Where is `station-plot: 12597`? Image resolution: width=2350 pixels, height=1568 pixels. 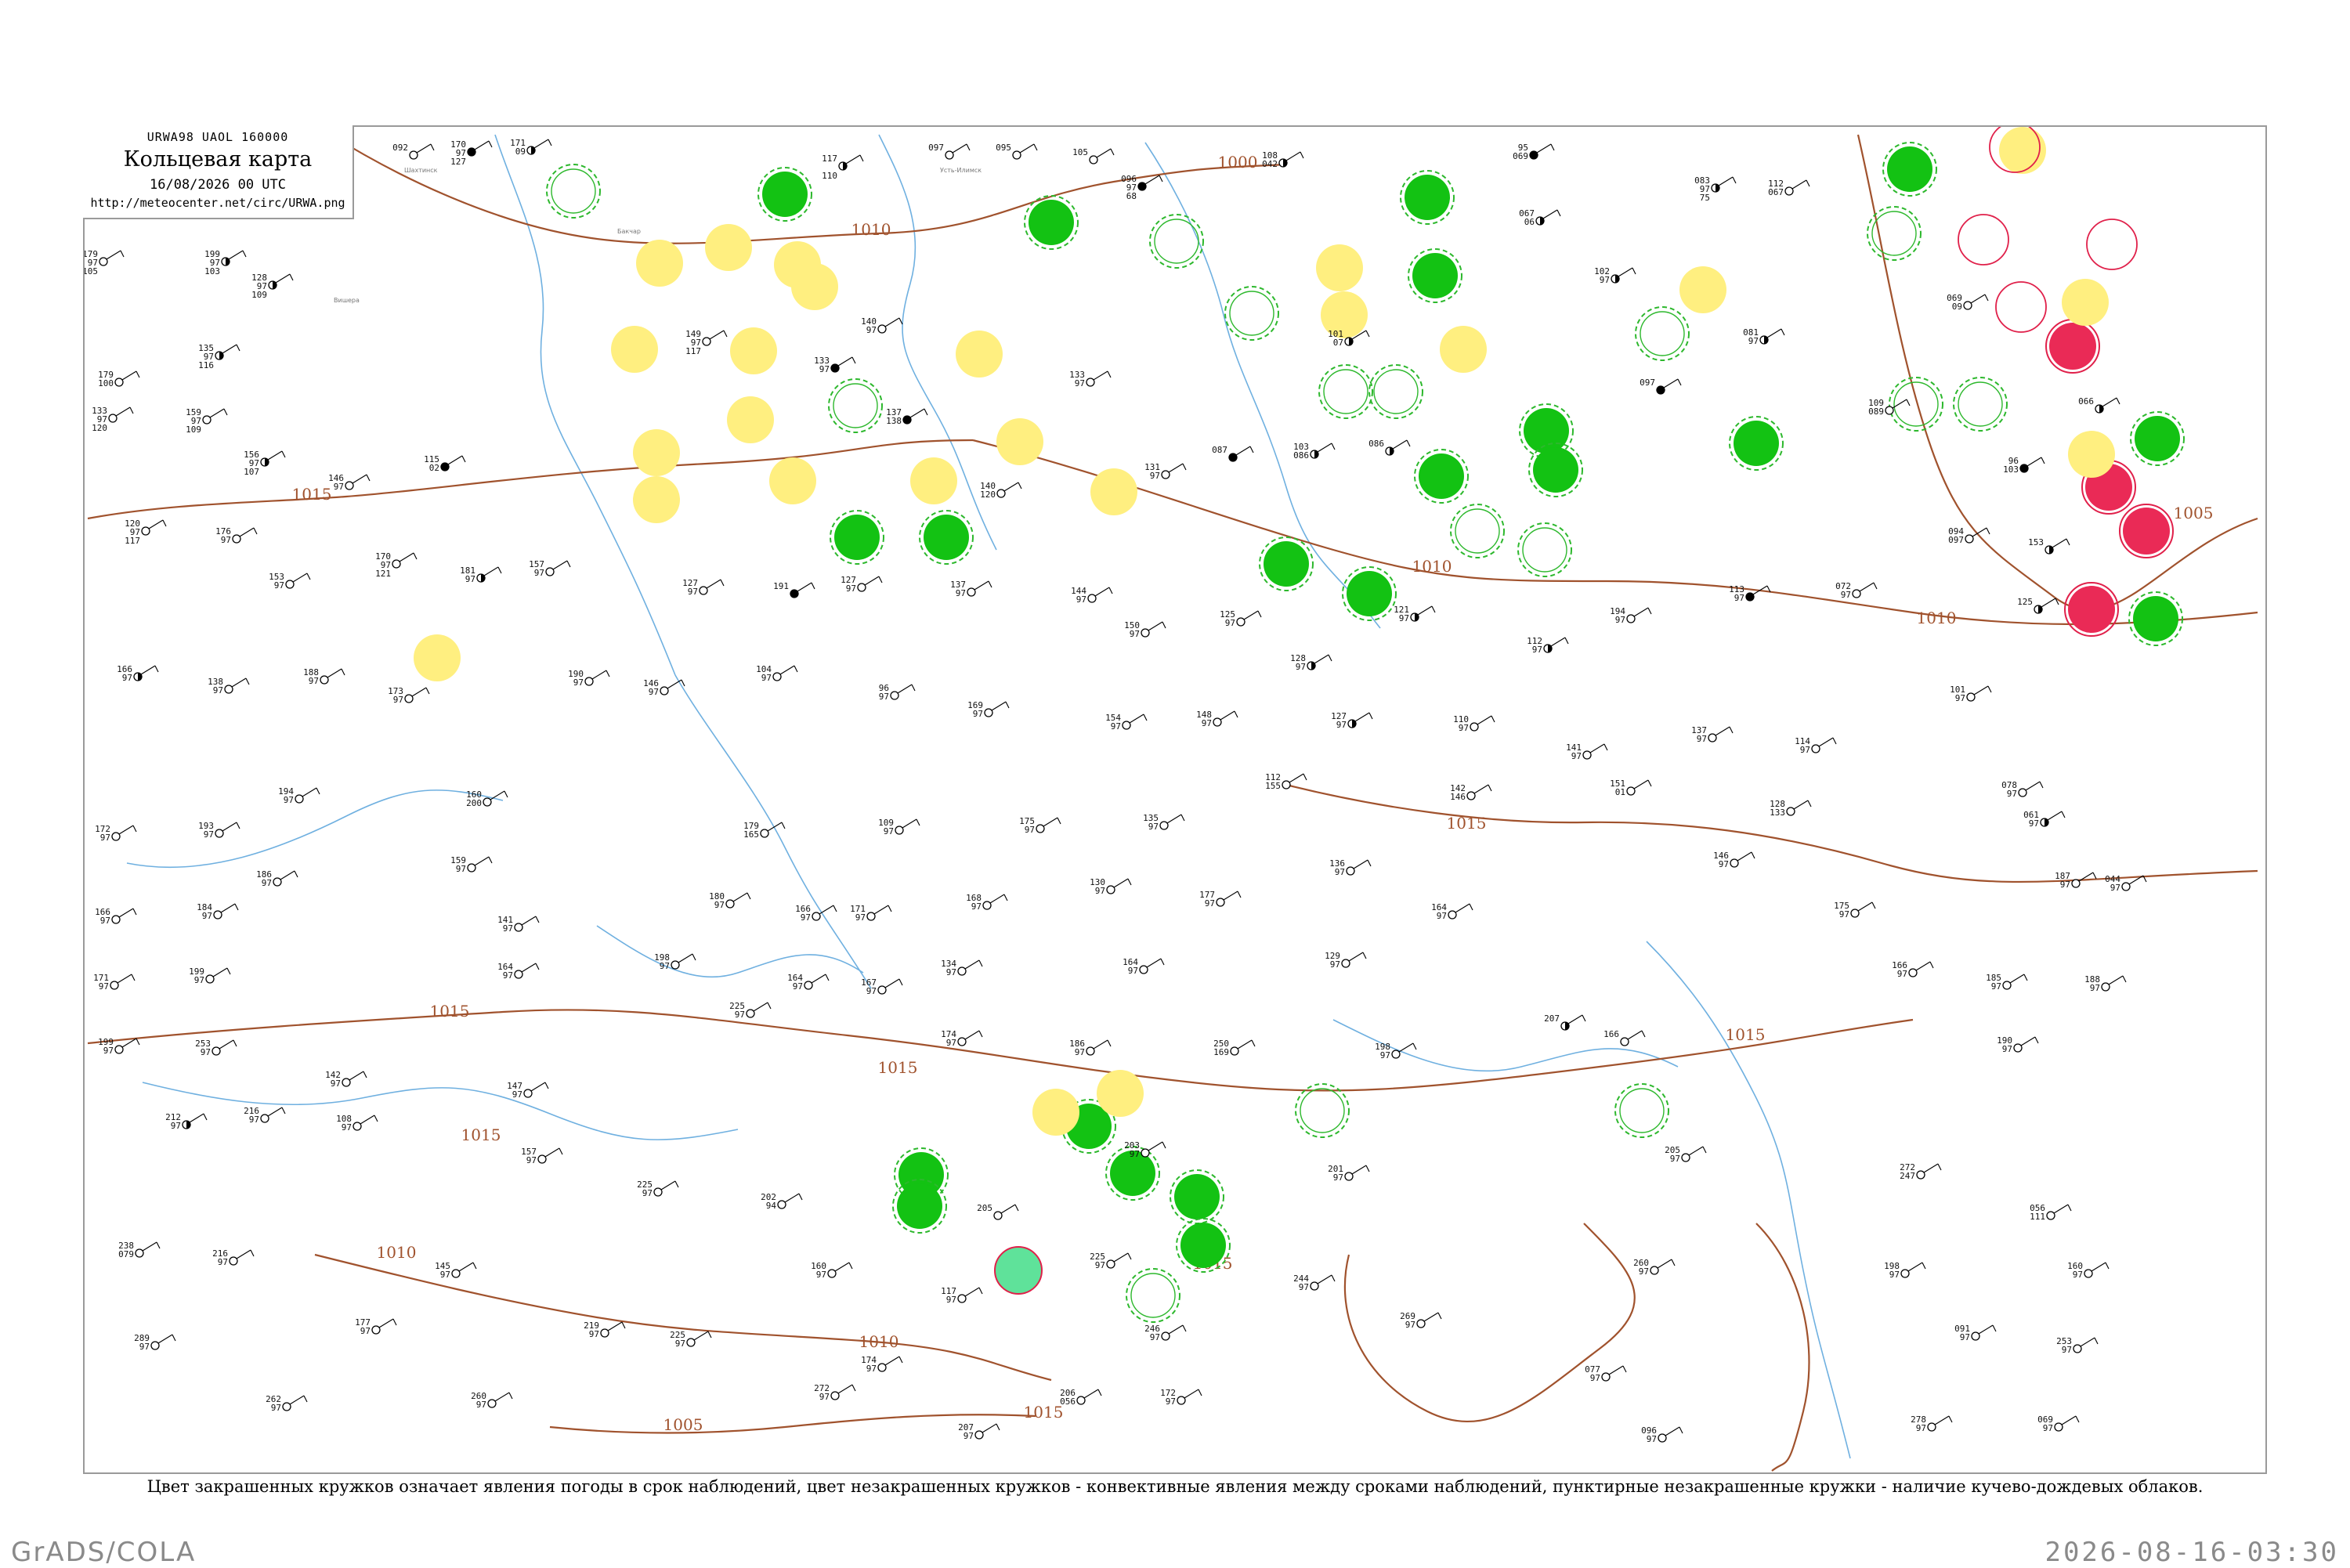 station-plot: 12597 is located at coordinates (1241, 618).